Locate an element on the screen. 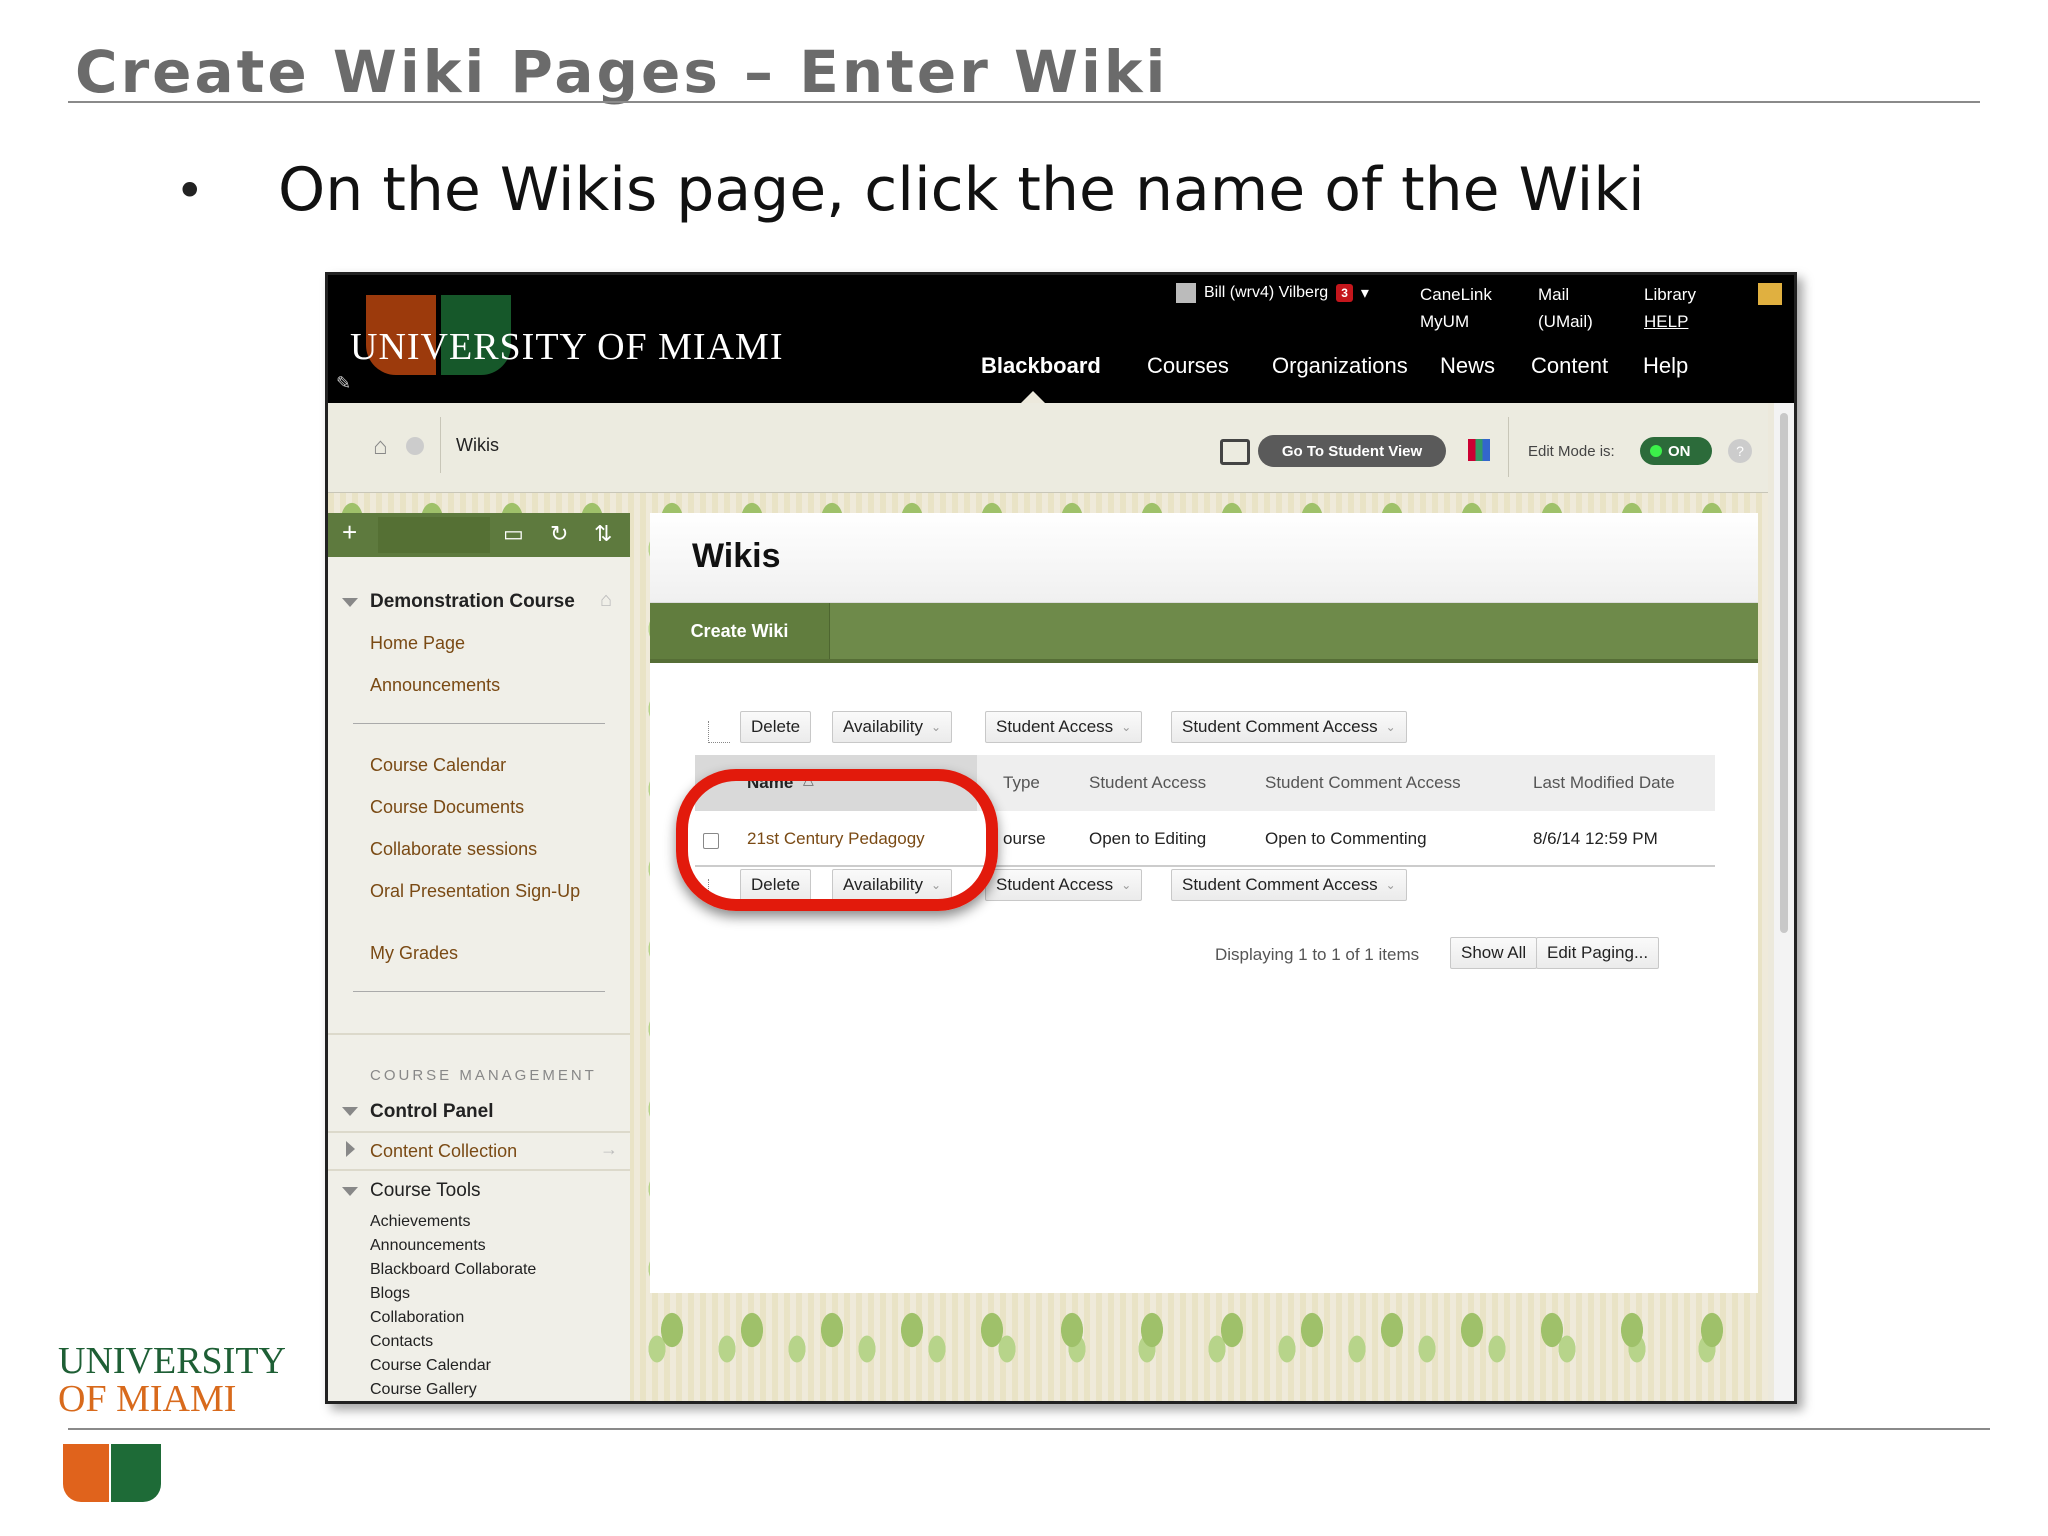 The image size is (2048, 1536). wiki-type: ourse is located at coordinates (1024, 838).